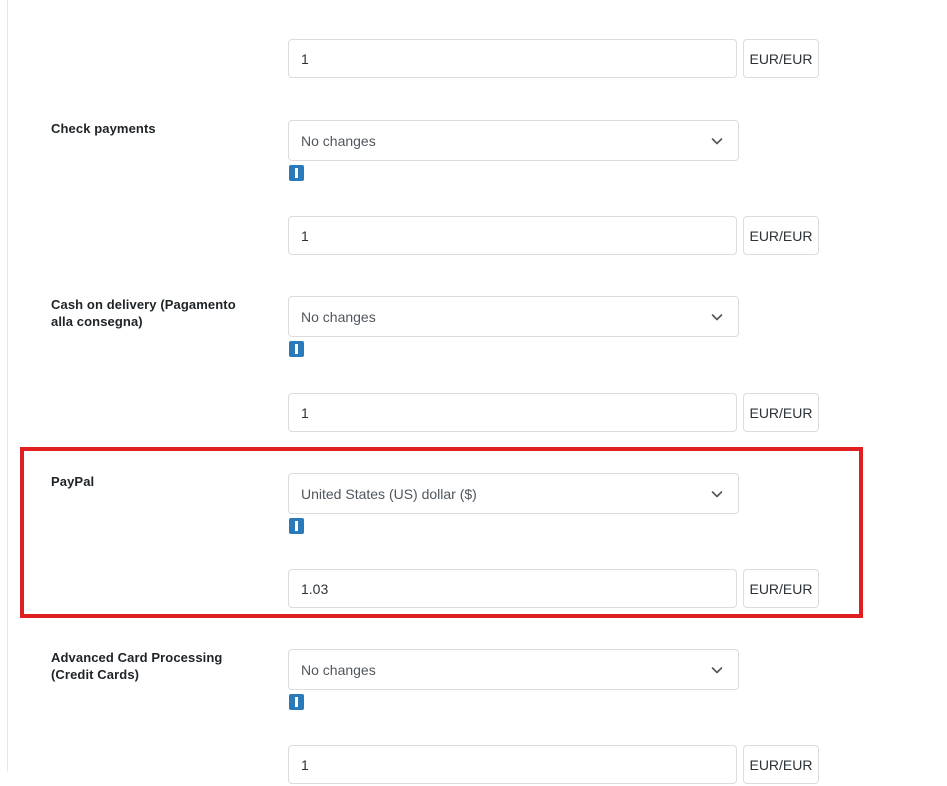 This screenshot has width=947, height=786. I want to click on input-group-cash-on-delivery: EUR/EUR, so click(553, 413).